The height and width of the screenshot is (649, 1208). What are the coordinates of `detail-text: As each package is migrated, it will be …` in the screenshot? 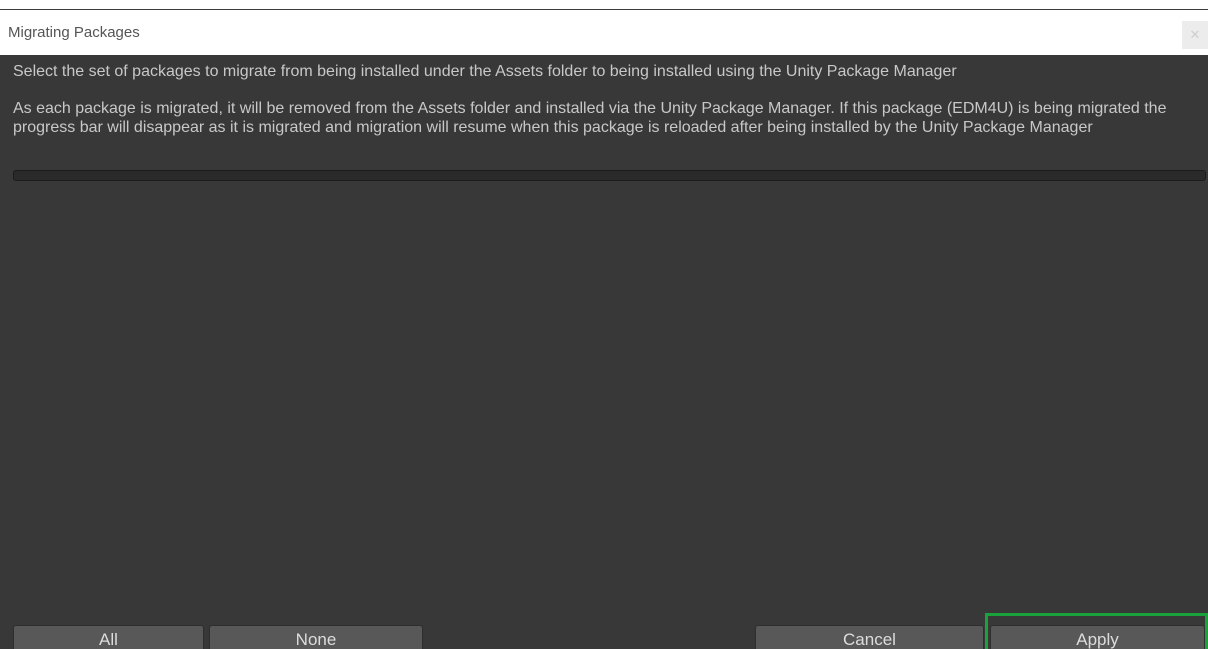 It's located at (590, 118).